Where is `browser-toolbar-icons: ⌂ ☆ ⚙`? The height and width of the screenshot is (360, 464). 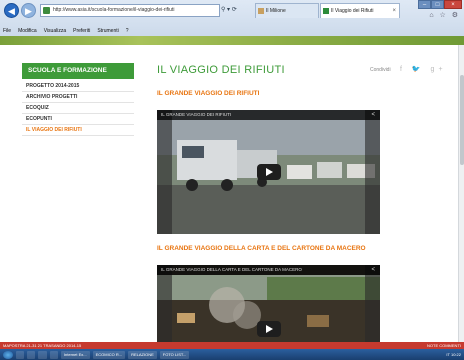 browser-toolbar-icons: ⌂ ☆ ⚙ is located at coordinates (444, 15).